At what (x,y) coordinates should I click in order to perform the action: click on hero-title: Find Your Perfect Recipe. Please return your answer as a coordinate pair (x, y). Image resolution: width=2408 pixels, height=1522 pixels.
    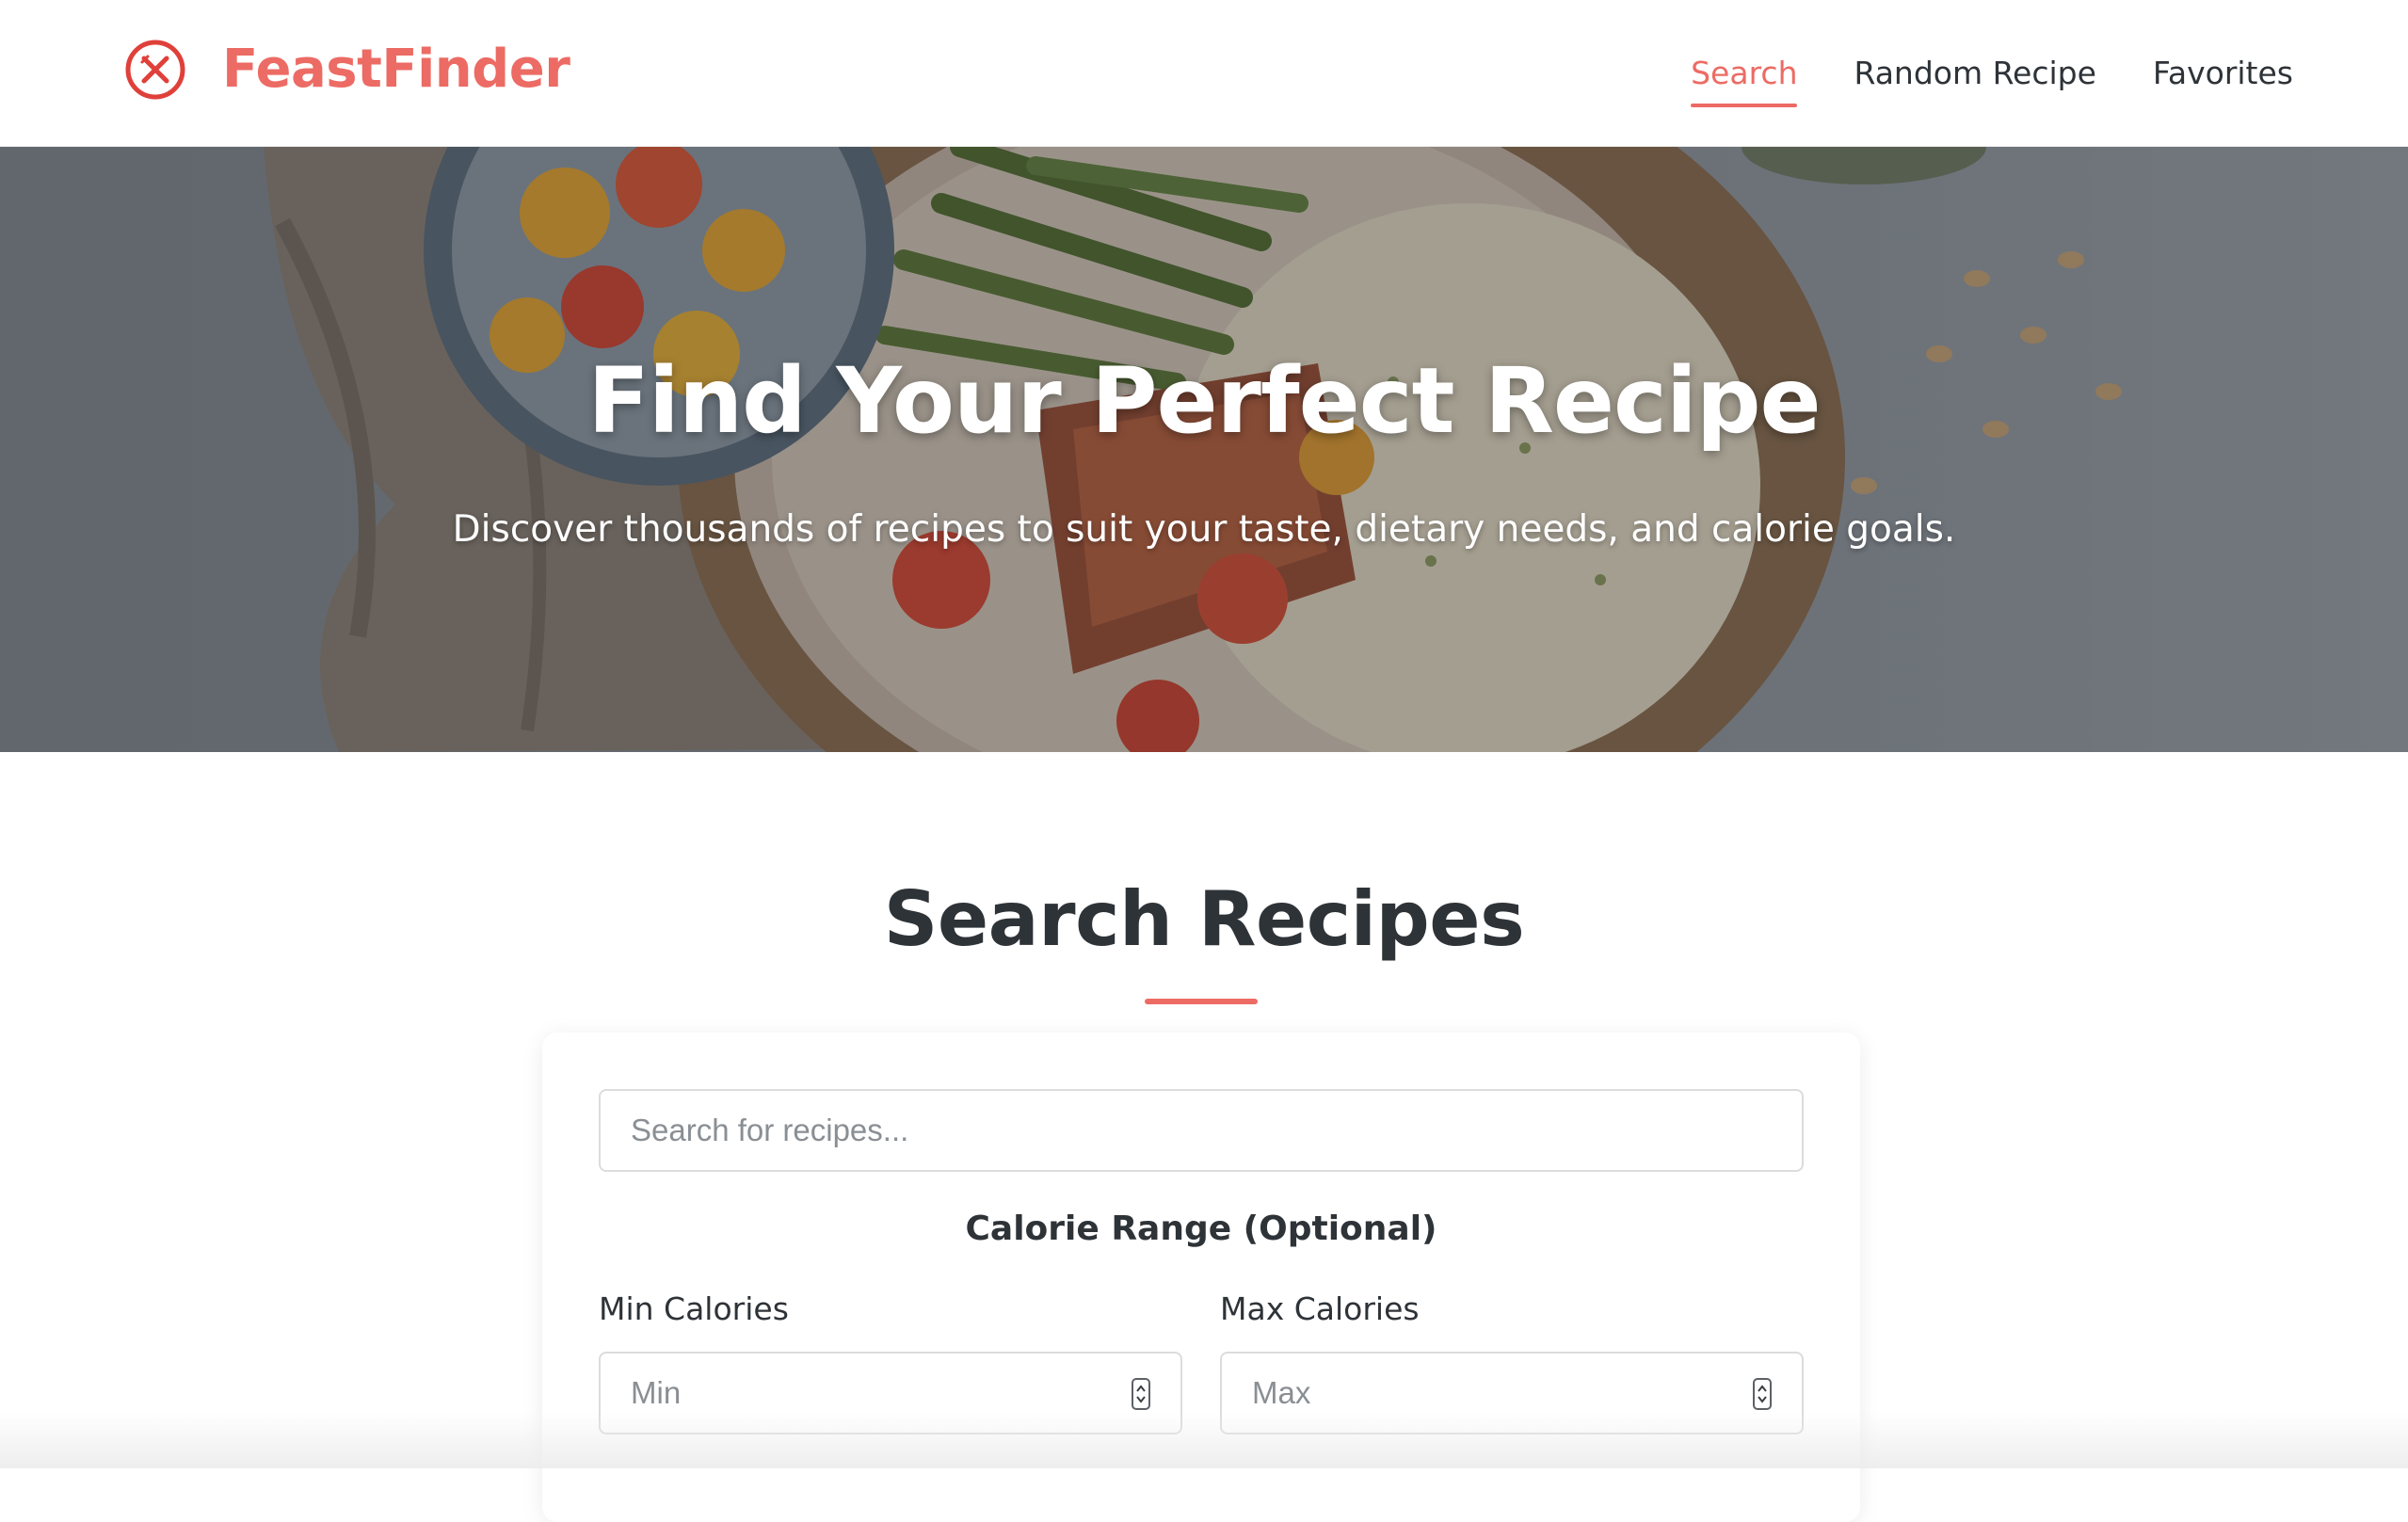
    Looking at the image, I should click on (1204, 401).